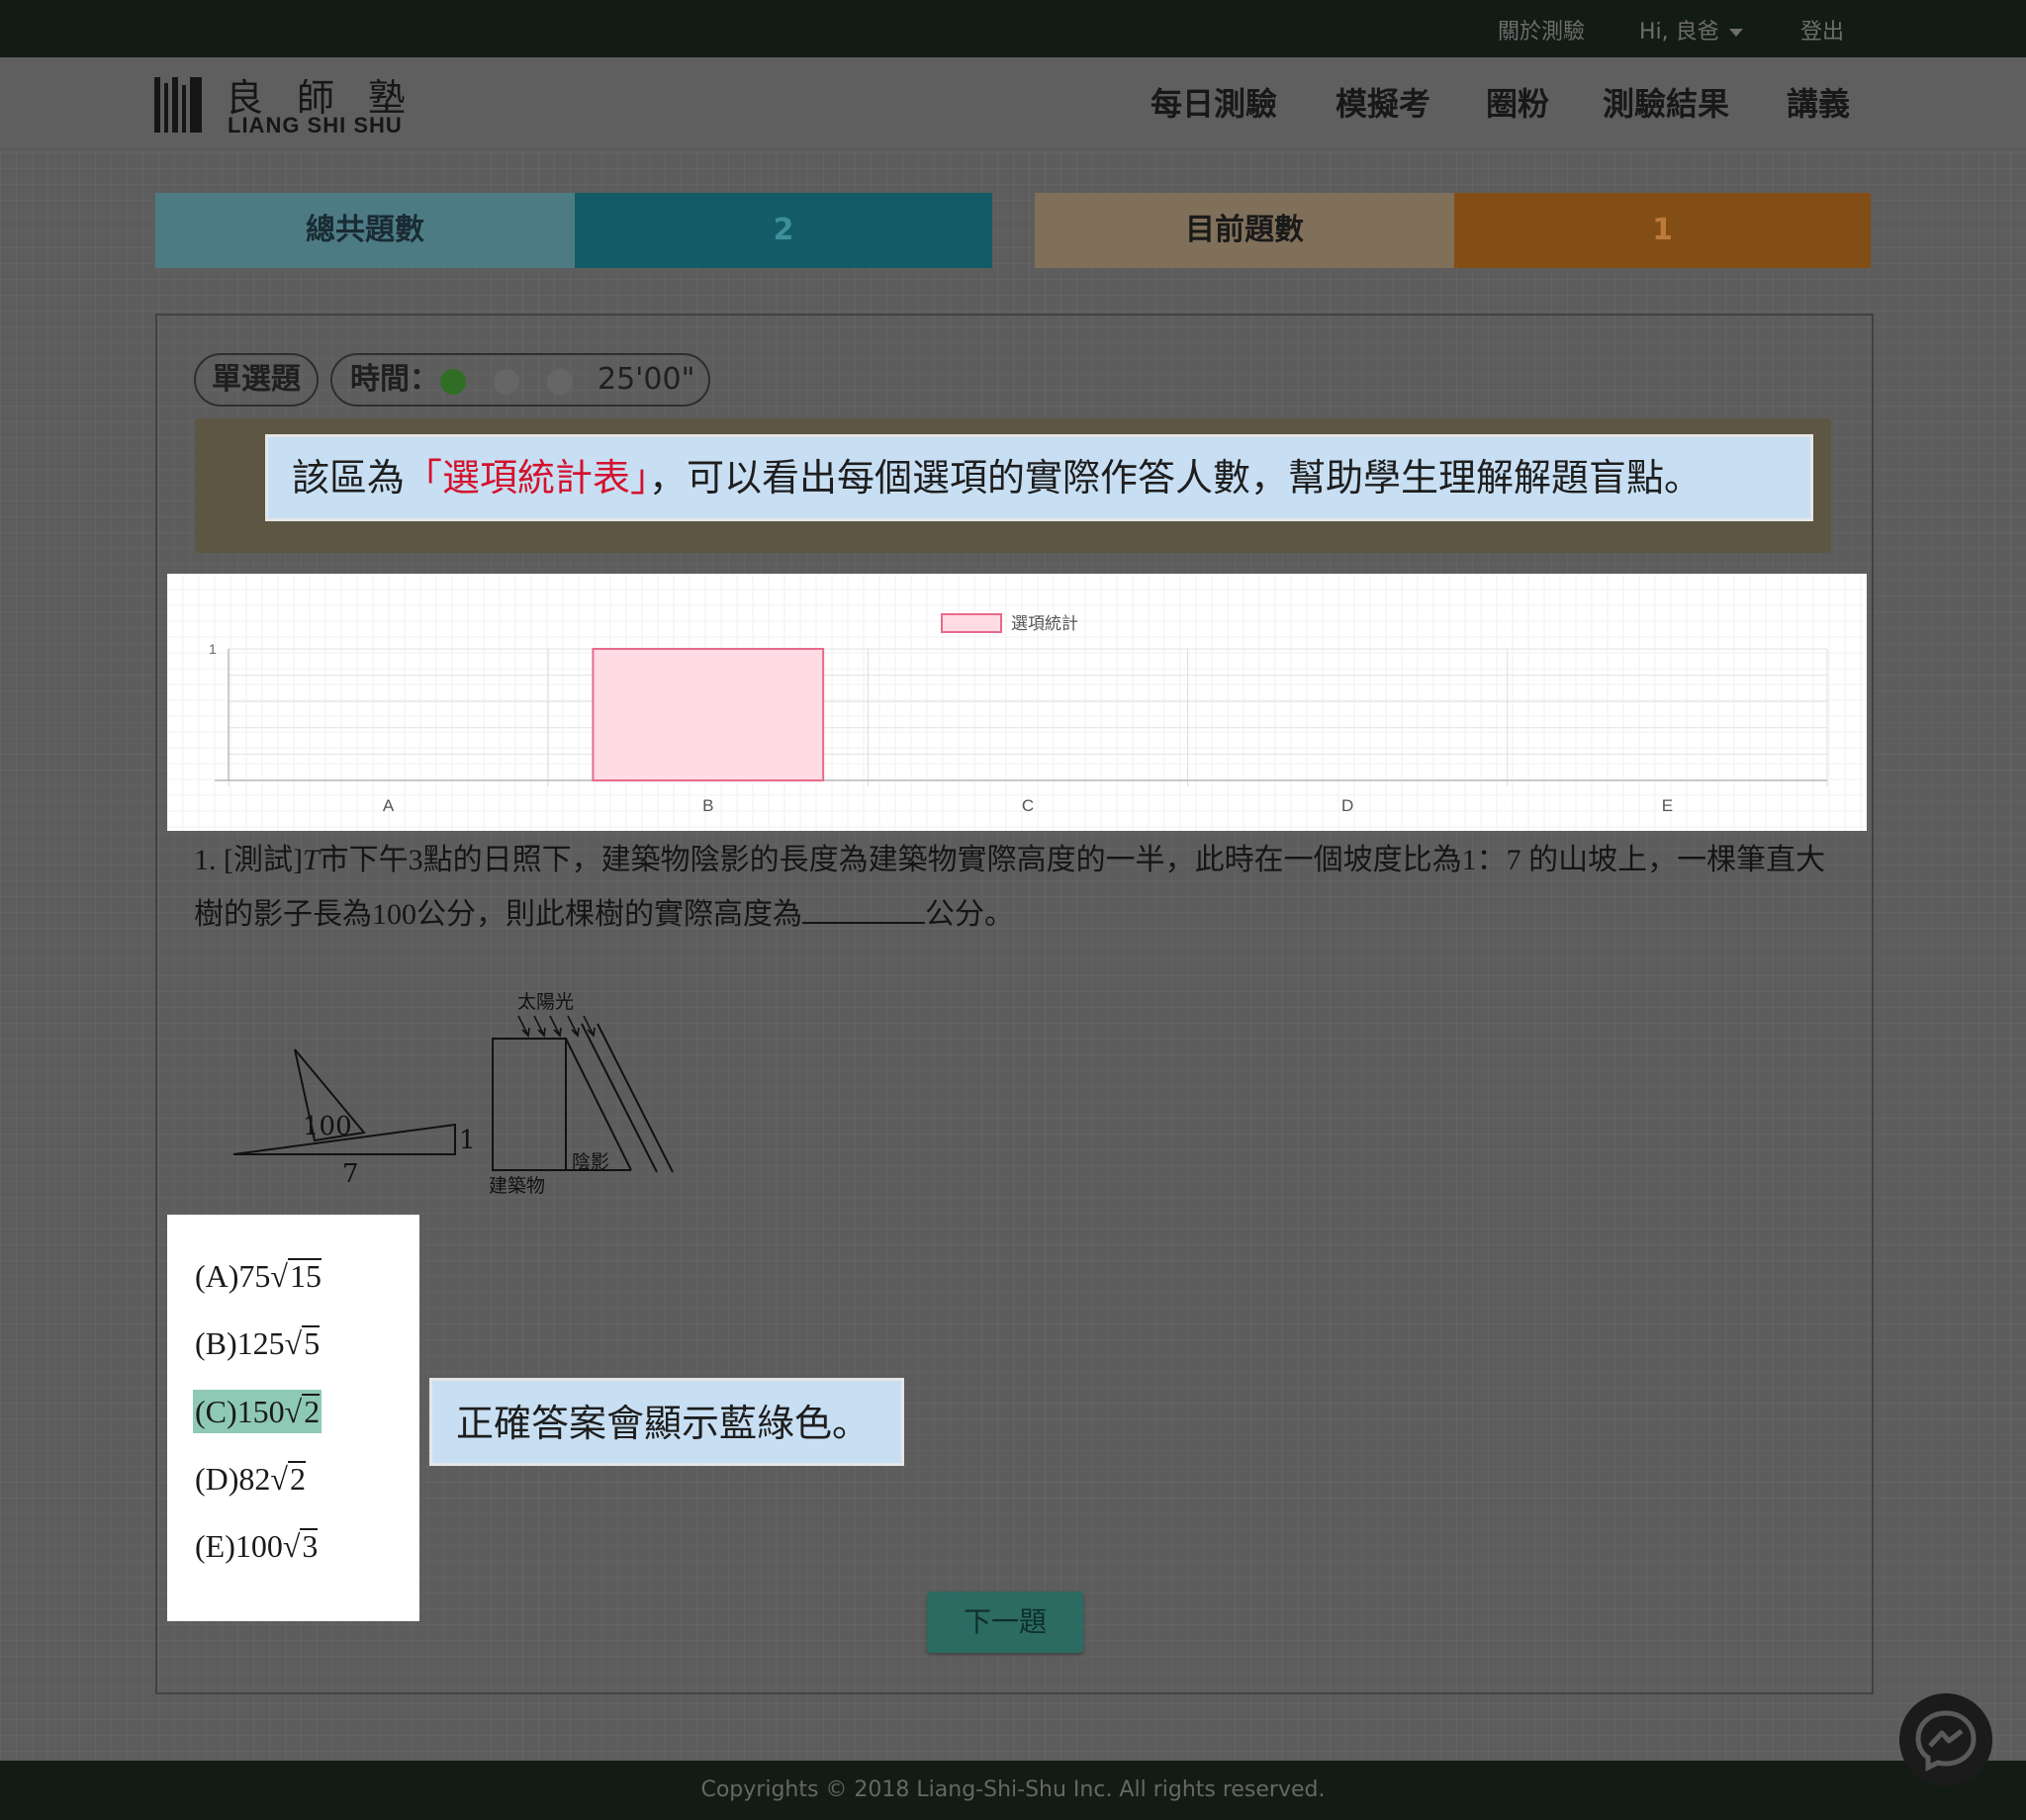  I want to click on logo-text-en: LIANG SHI SHU, so click(315, 125).